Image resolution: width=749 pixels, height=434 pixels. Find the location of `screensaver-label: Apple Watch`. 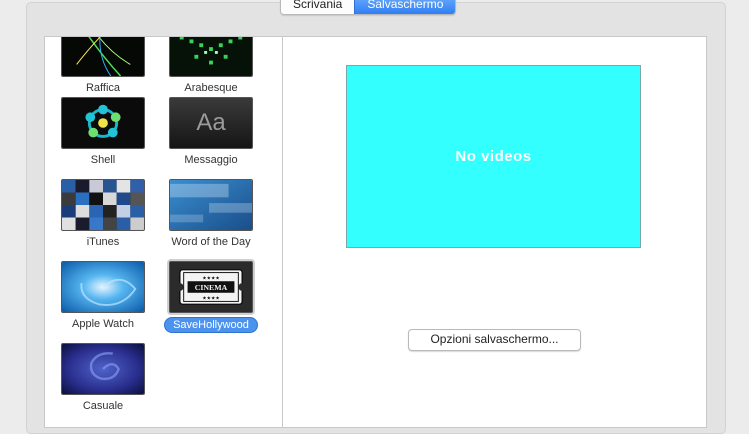

screensaver-label: Apple Watch is located at coordinates (103, 324).